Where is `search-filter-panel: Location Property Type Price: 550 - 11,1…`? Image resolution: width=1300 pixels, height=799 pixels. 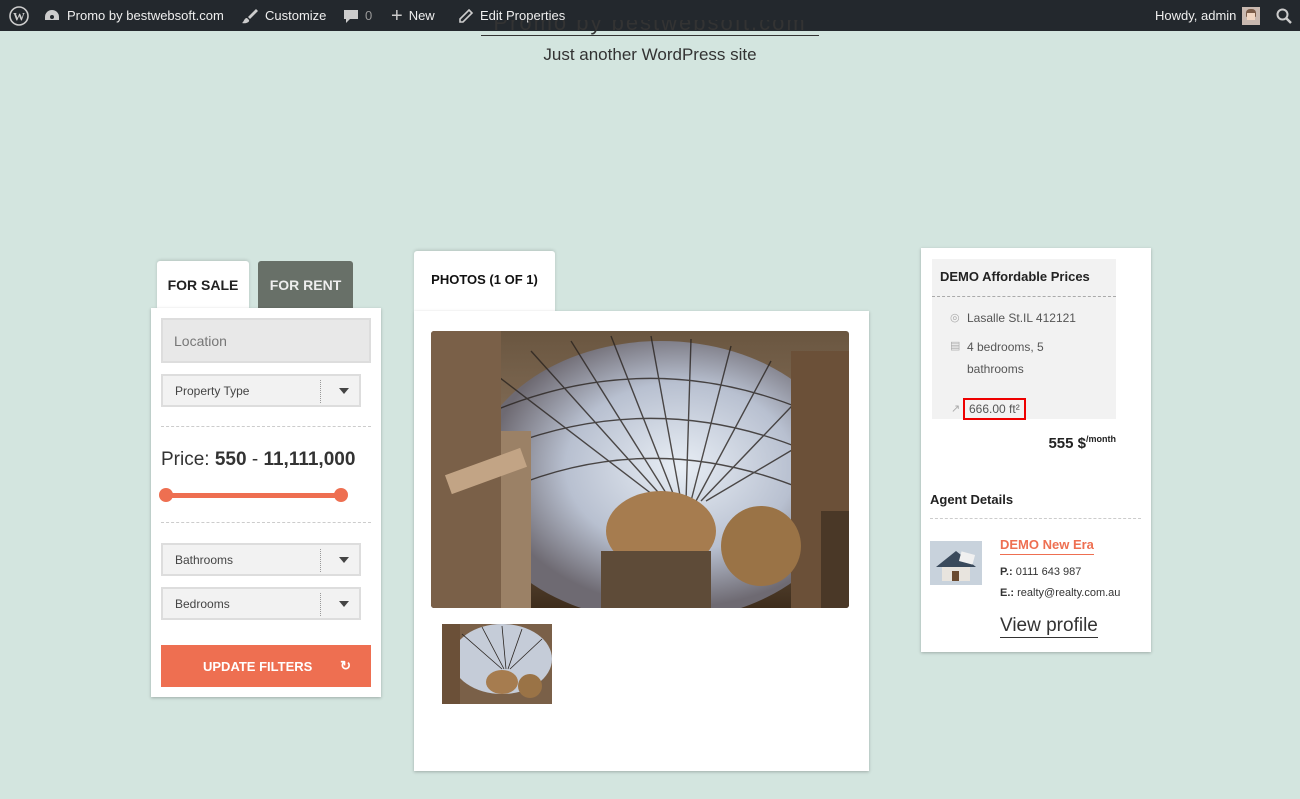 search-filter-panel: Location Property Type Price: 550 - 11,1… is located at coordinates (266, 502).